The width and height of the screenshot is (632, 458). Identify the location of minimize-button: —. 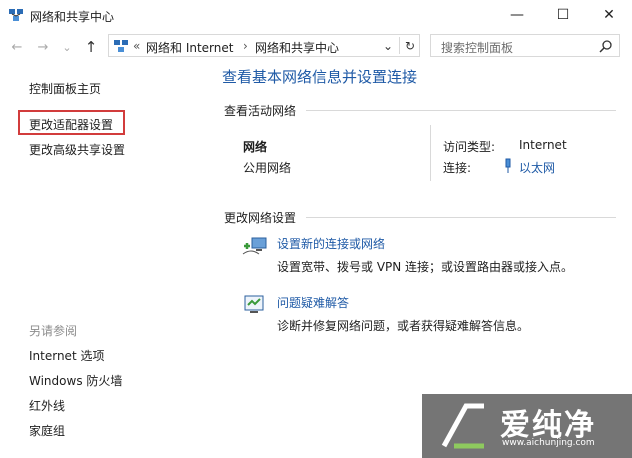
(517, 15).